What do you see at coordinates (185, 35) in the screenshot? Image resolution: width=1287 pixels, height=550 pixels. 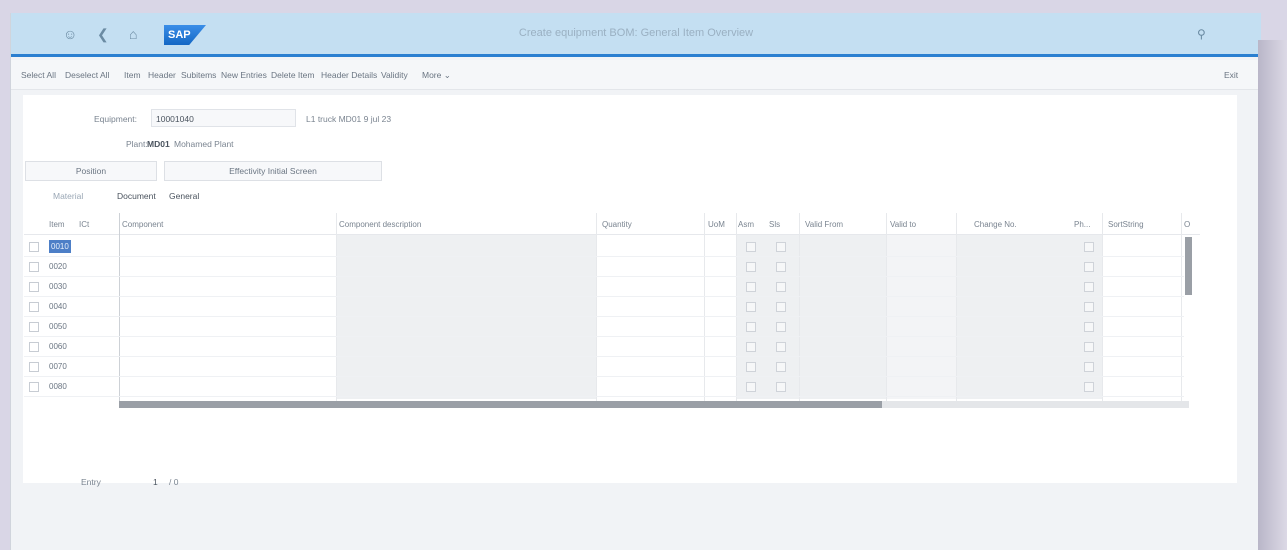 I see `sap-logo: SAP` at bounding box center [185, 35].